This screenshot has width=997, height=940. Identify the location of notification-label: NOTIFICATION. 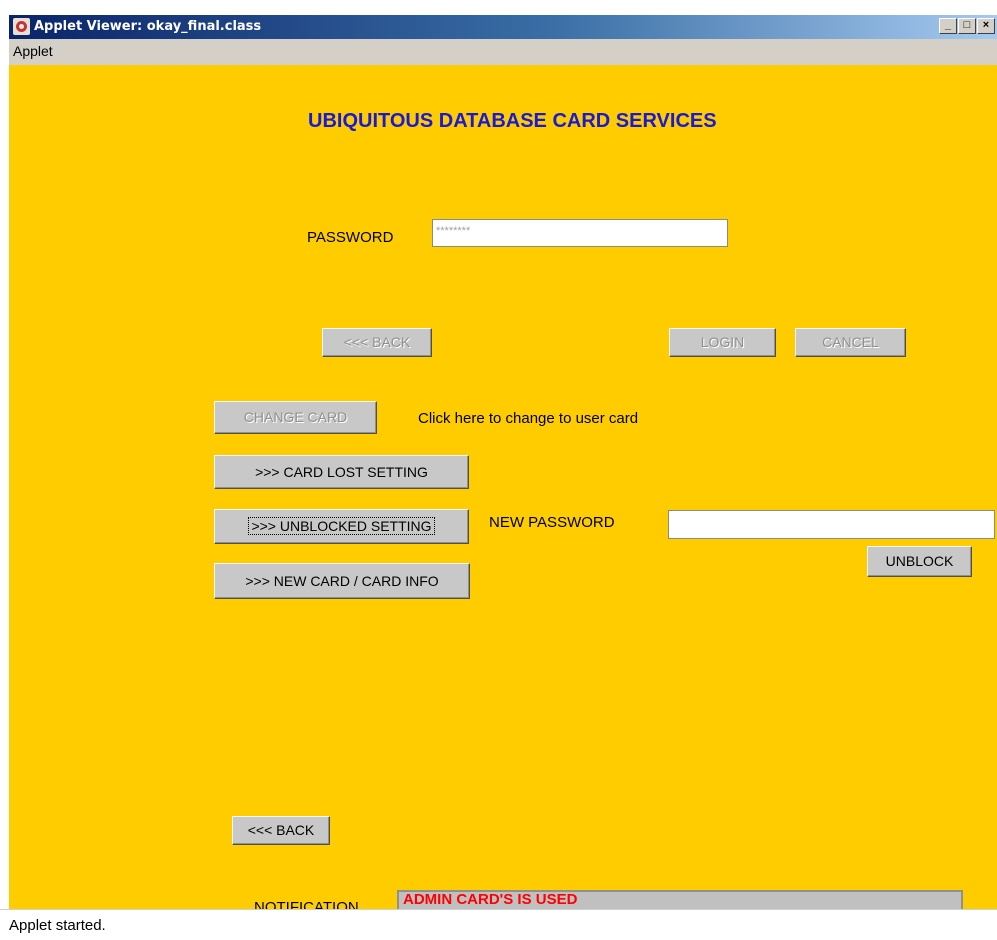
(306, 904).